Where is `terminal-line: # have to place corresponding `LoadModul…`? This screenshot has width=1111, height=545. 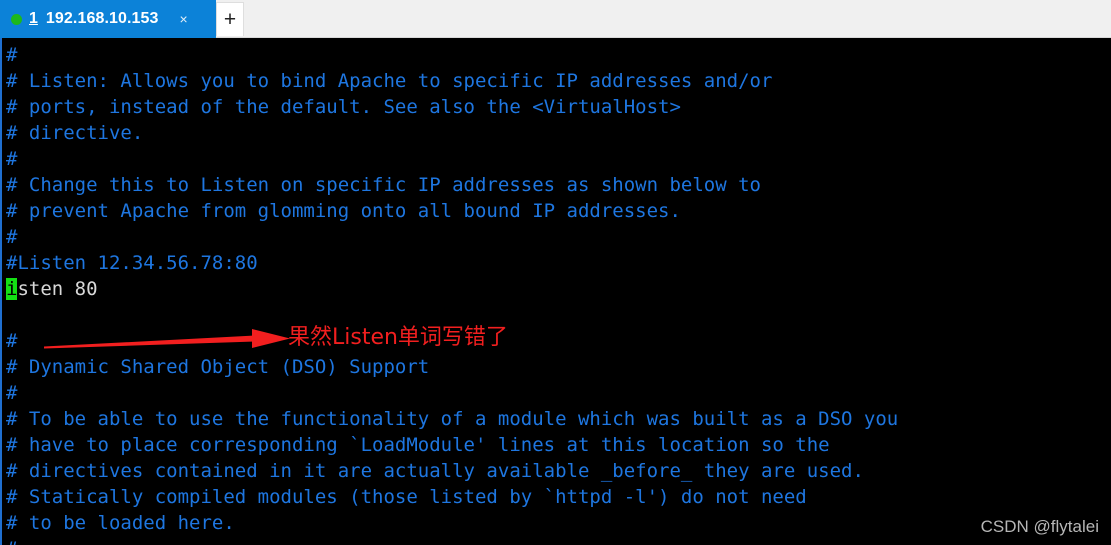 terminal-line: # have to place corresponding `LoadModul… is located at coordinates (418, 445).